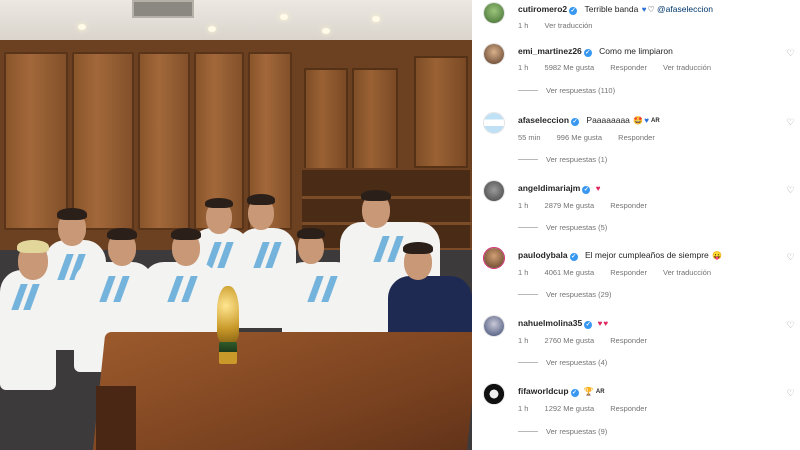 This screenshot has width=800, height=450. Describe the element at coordinates (577, 159) in the screenshot. I see `view-replies-label: Ver respuestas (1)` at that location.